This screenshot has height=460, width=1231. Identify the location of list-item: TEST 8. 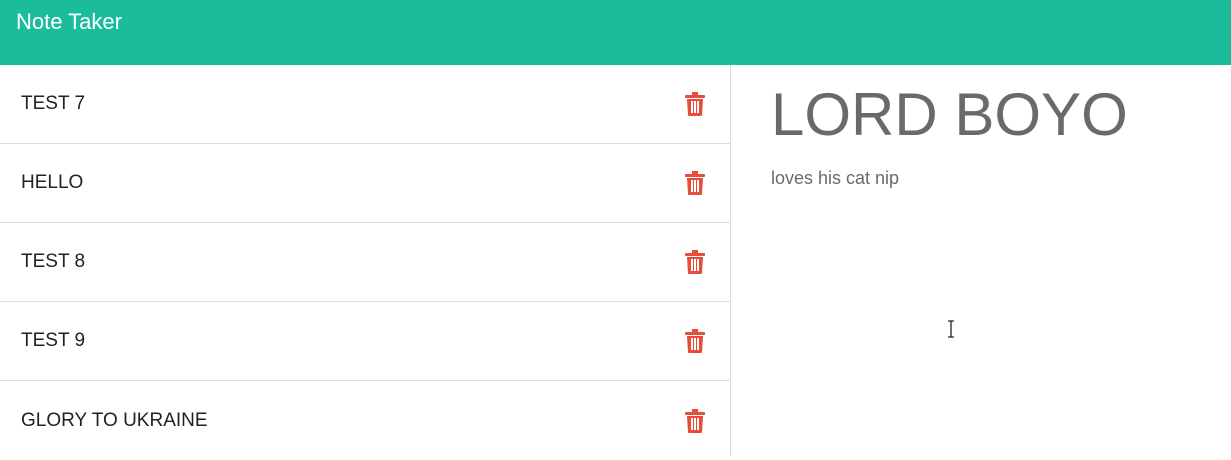
(365, 262).